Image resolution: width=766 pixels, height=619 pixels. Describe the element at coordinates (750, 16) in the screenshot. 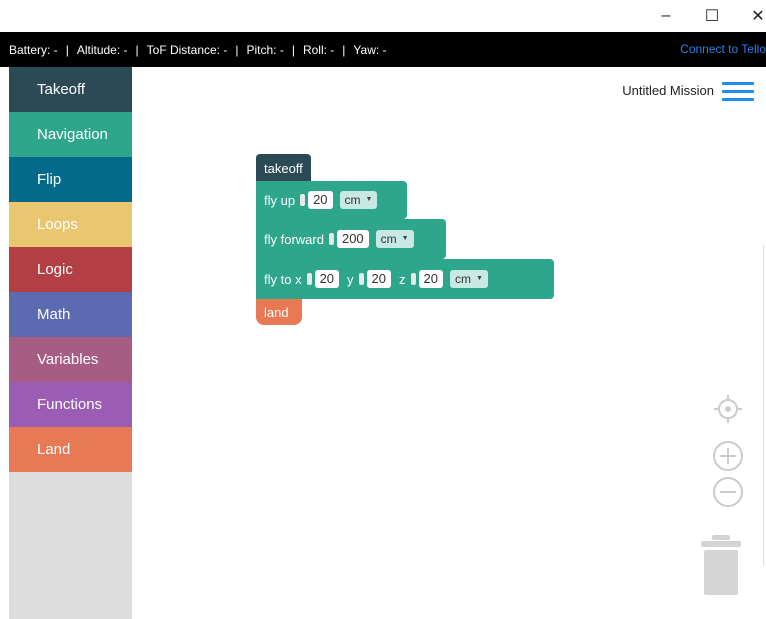

I see `close-button: ✕` at that location.